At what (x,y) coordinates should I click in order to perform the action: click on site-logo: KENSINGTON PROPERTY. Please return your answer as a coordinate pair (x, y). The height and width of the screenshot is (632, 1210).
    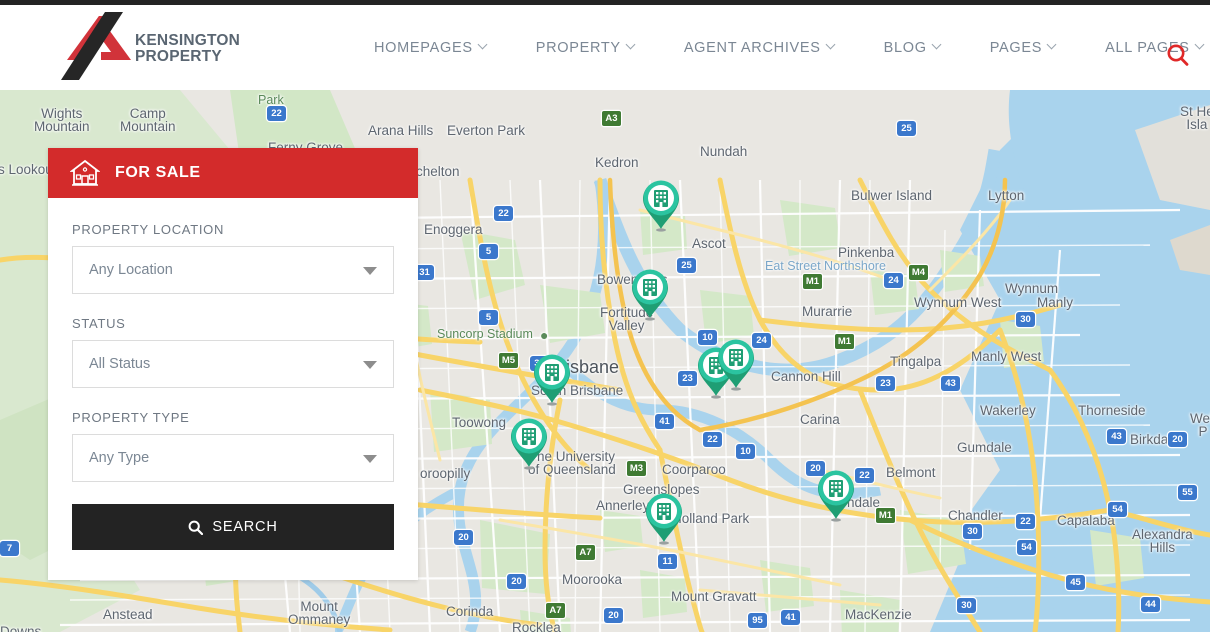
    Looking at the image, I should click on (147, 48).